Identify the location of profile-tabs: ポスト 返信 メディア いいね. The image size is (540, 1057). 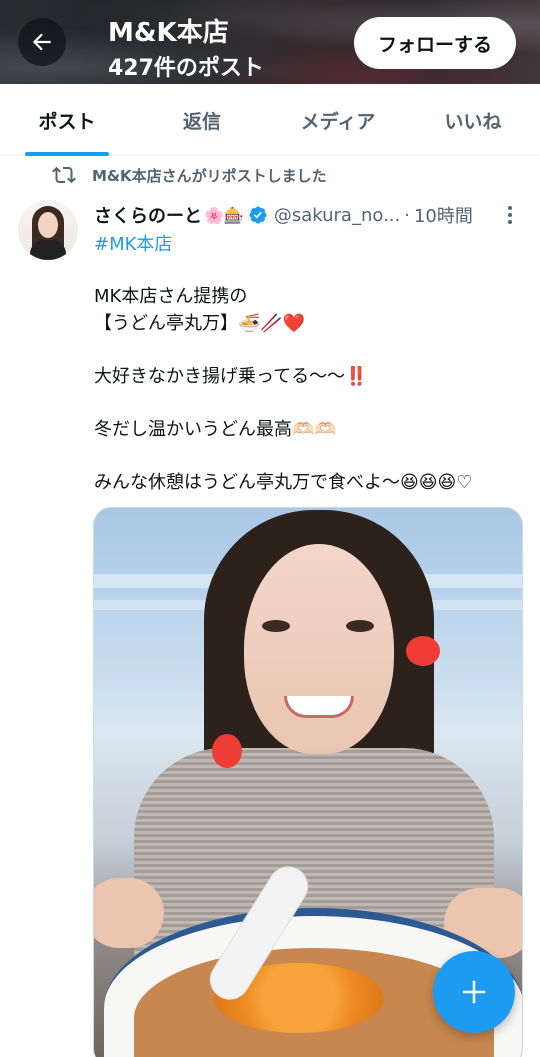
(270, 120).